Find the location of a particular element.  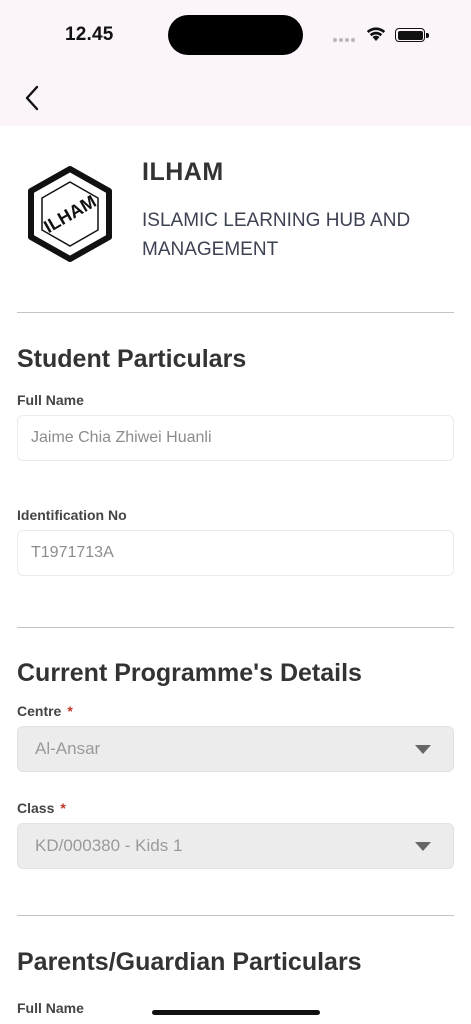

centre-label: Centre * is located at coordinates (45, 711).